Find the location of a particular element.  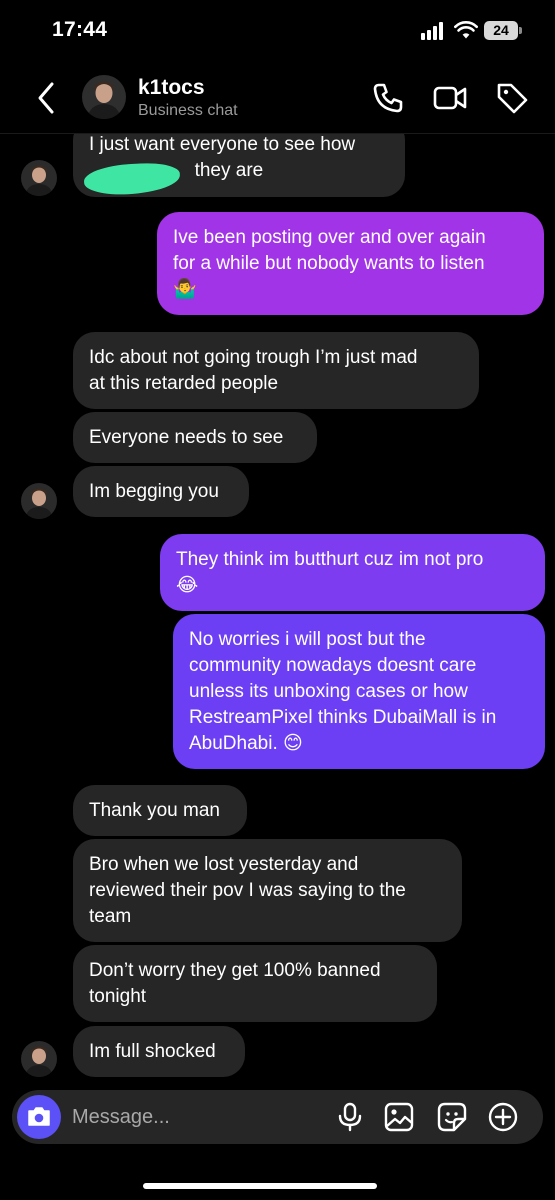

message-bubble-incoming: Im begging you is located at coordinates (161, 491).